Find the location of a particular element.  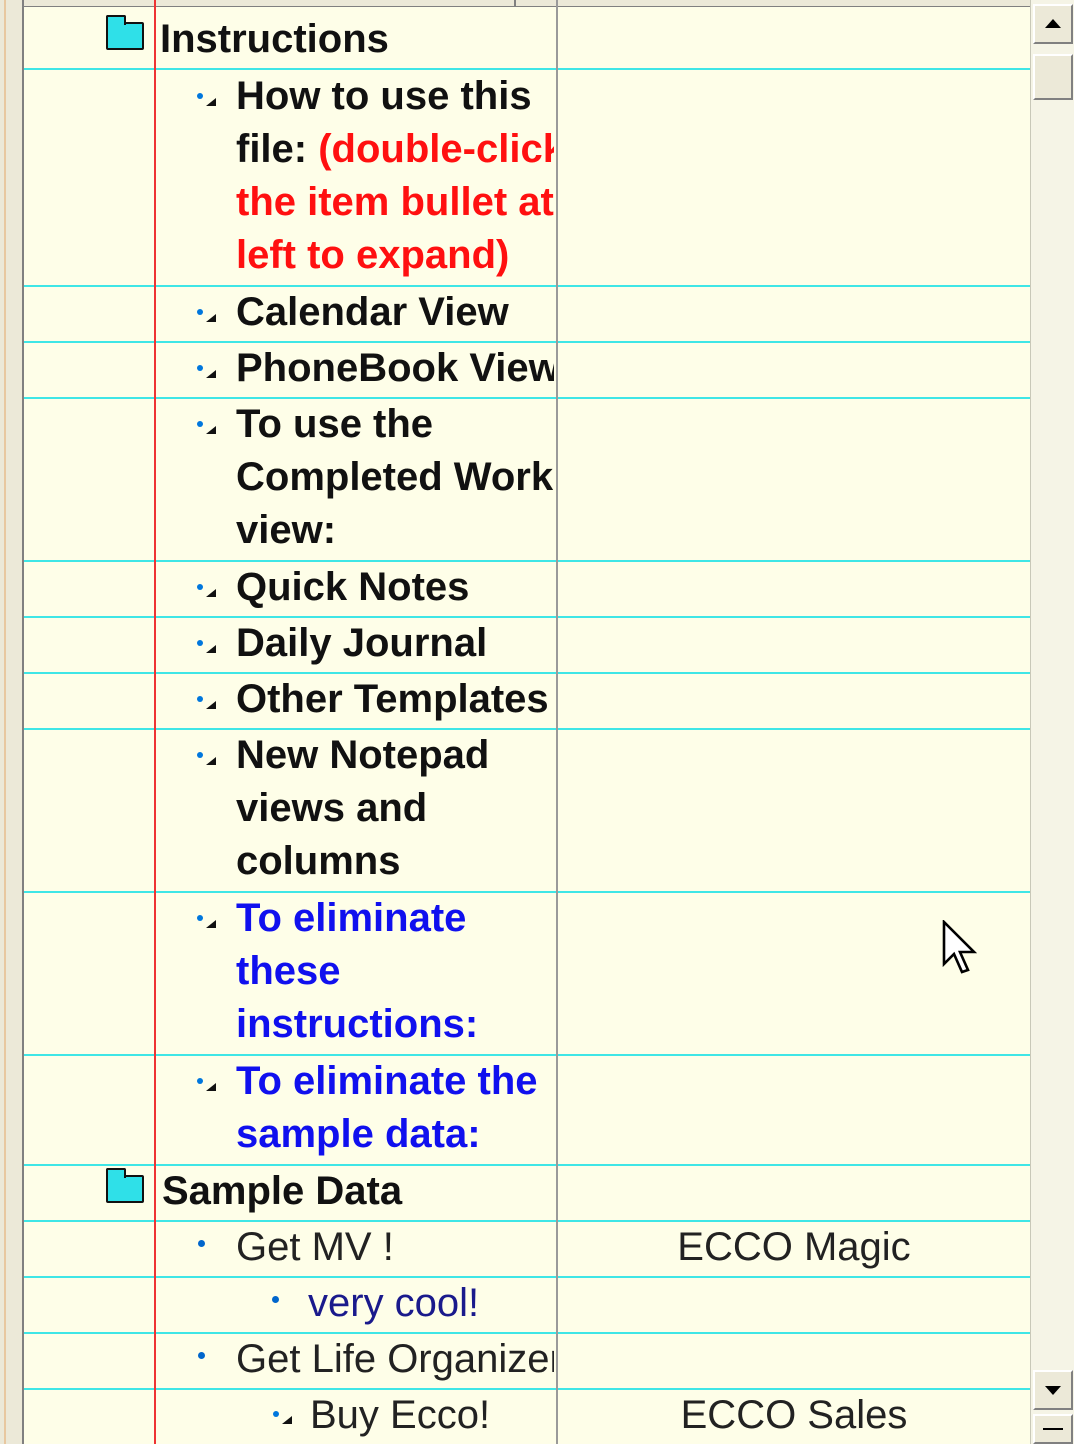

window-left-frame is located at coordinates (12, 722).